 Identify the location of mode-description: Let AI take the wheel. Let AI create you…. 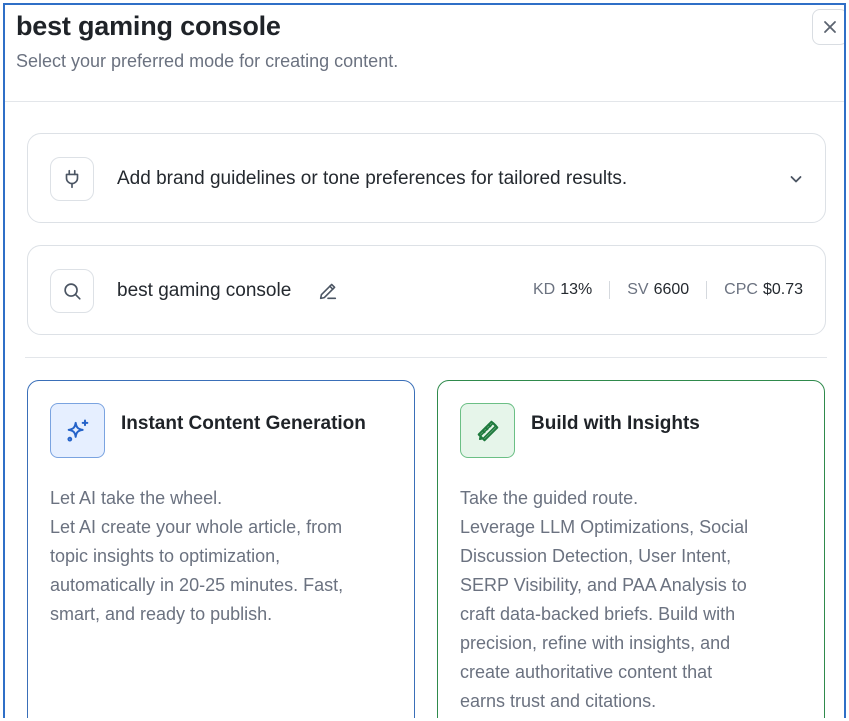
(224, 556).